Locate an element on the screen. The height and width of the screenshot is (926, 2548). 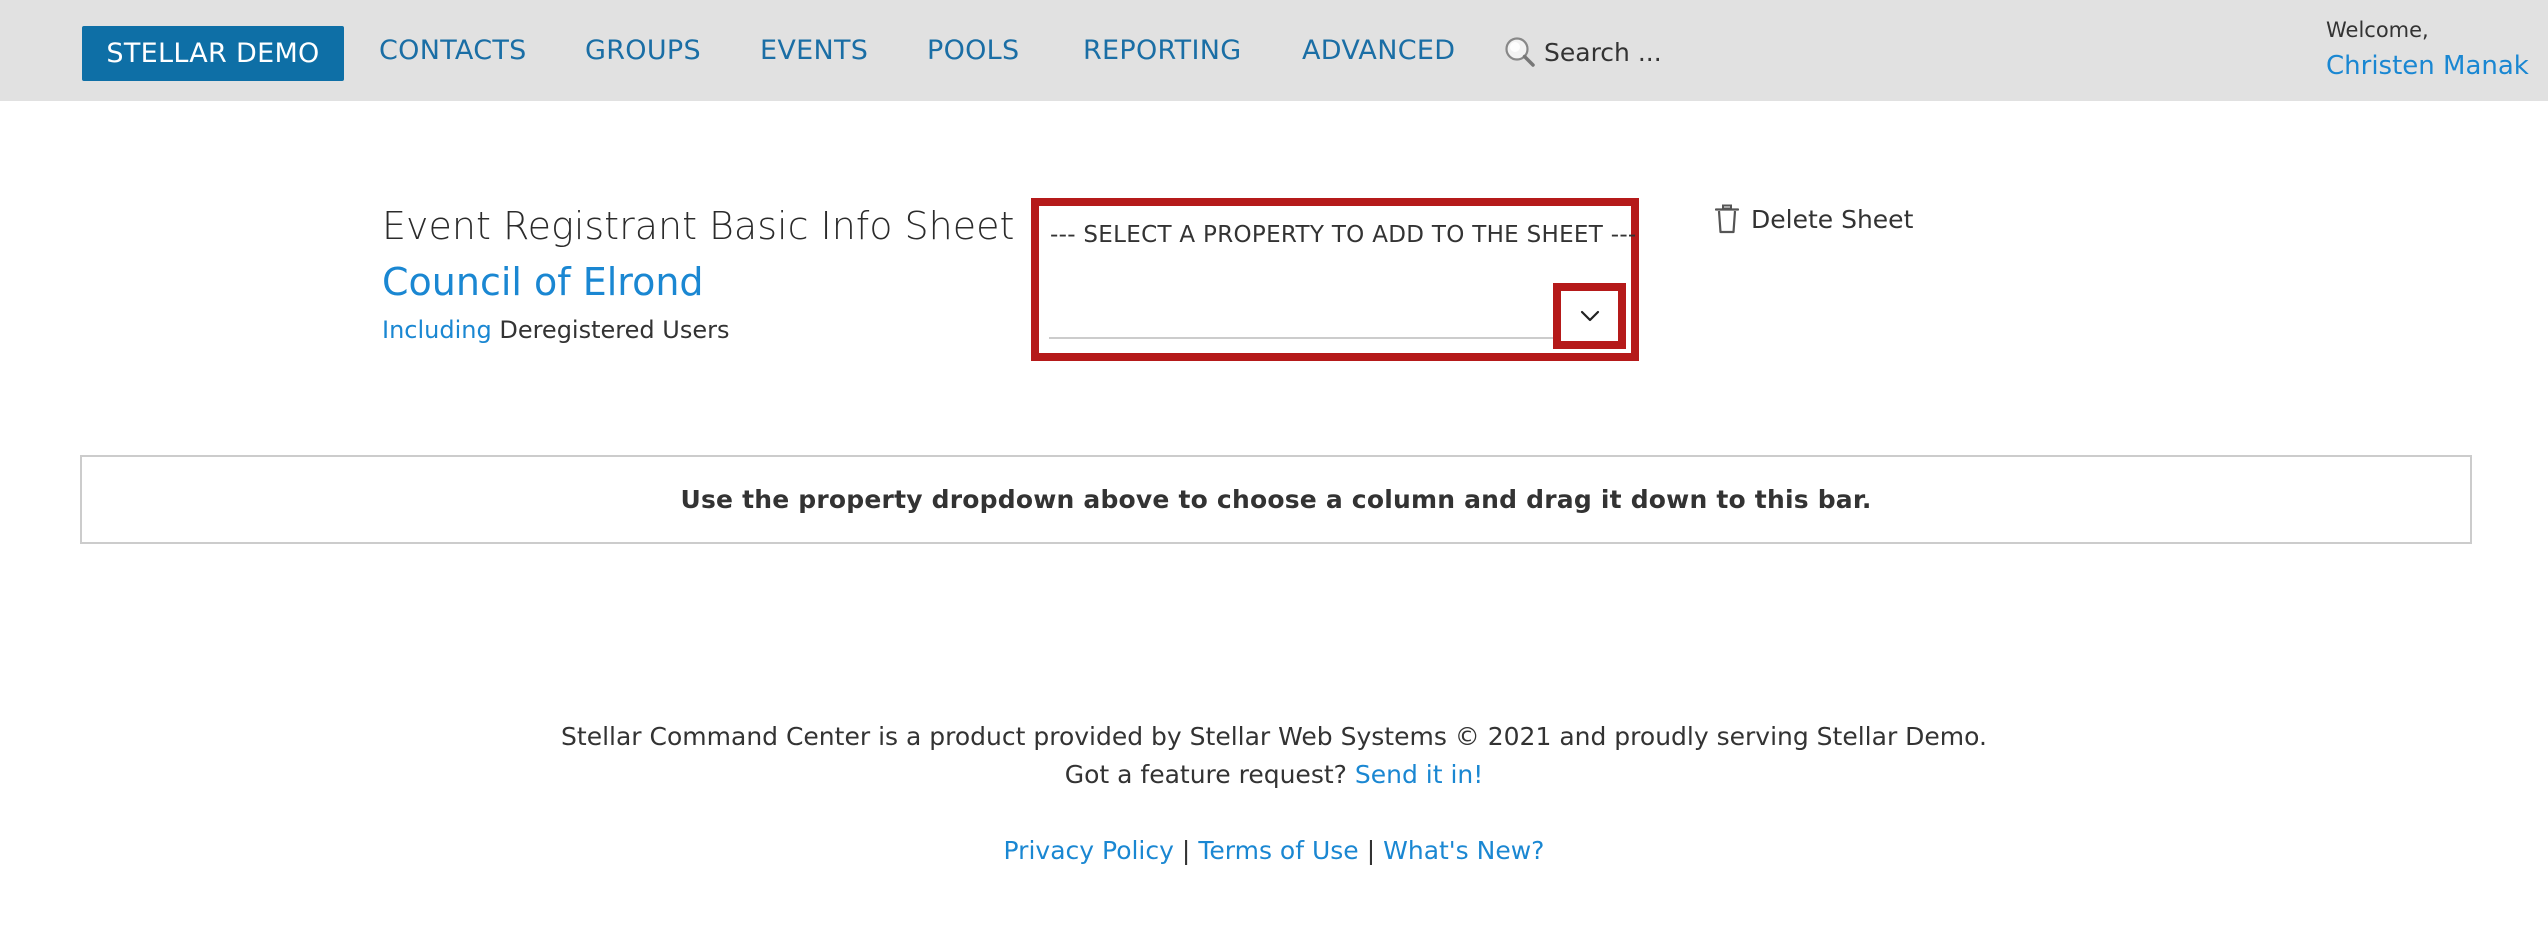
search-input is located at coordinates (1629, 52).